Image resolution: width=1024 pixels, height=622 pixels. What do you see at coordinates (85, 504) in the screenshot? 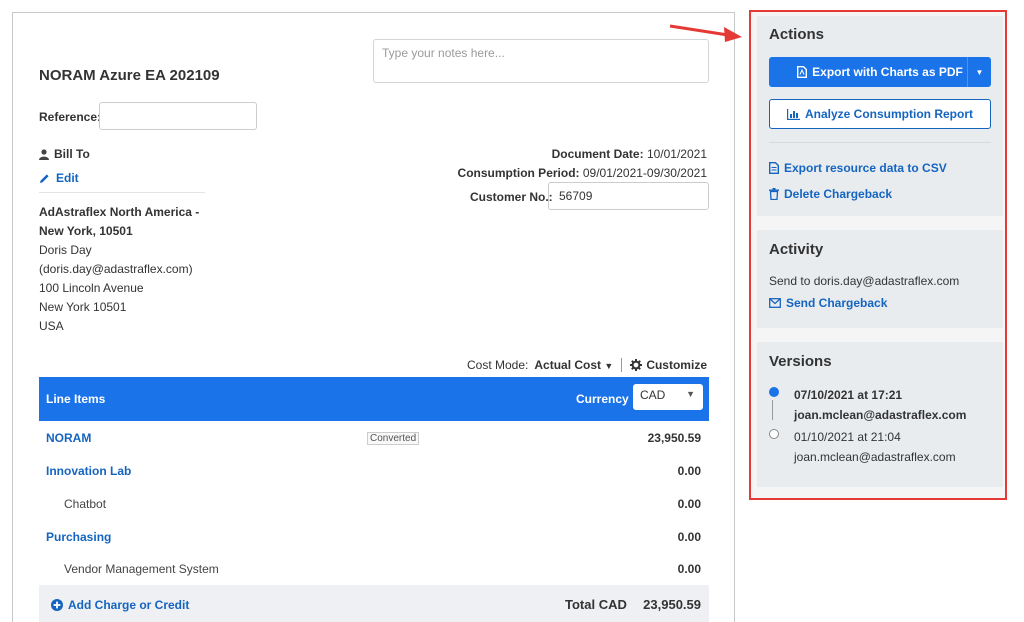
I see `line-item-name: Chatbot` at bounding box center [85, 504].